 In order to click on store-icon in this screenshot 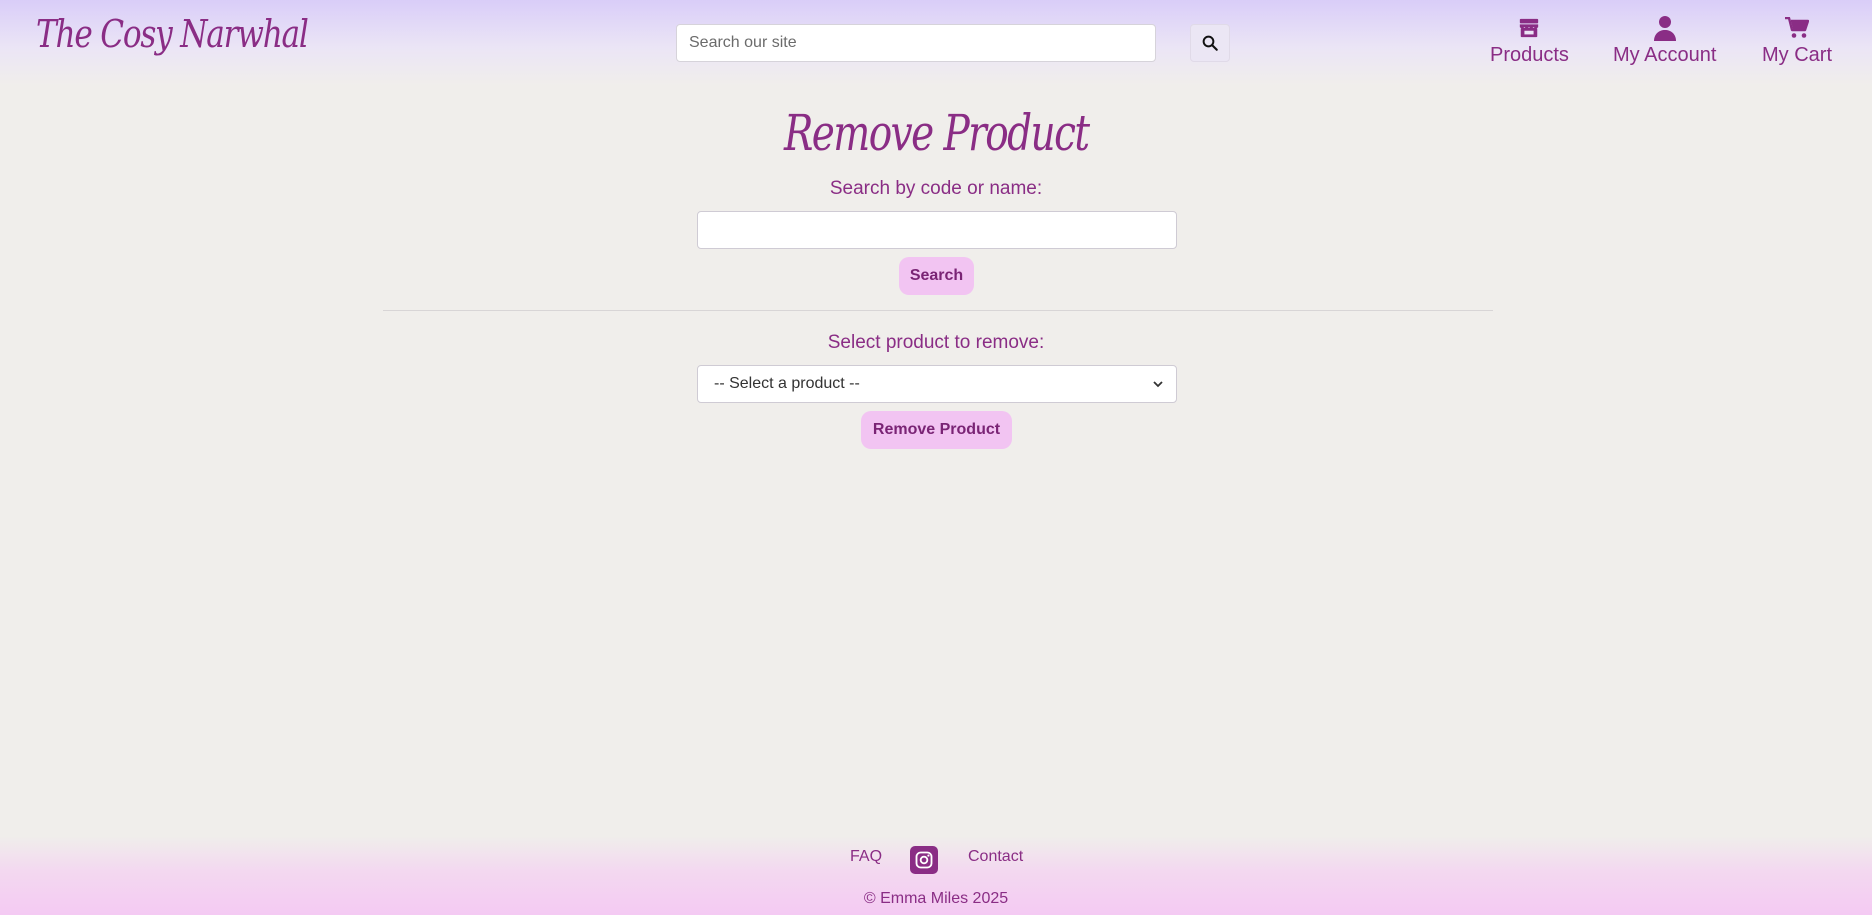, I will do `click(1529, 28)`.